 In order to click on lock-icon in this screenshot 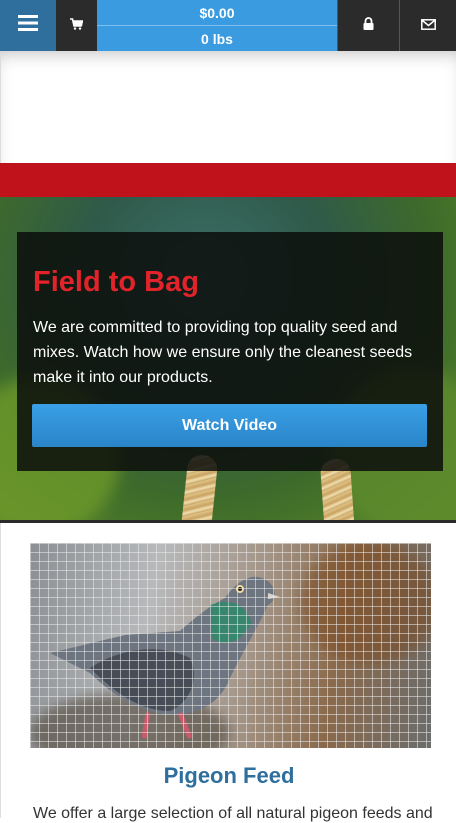, I will do `click(368, 25)`.